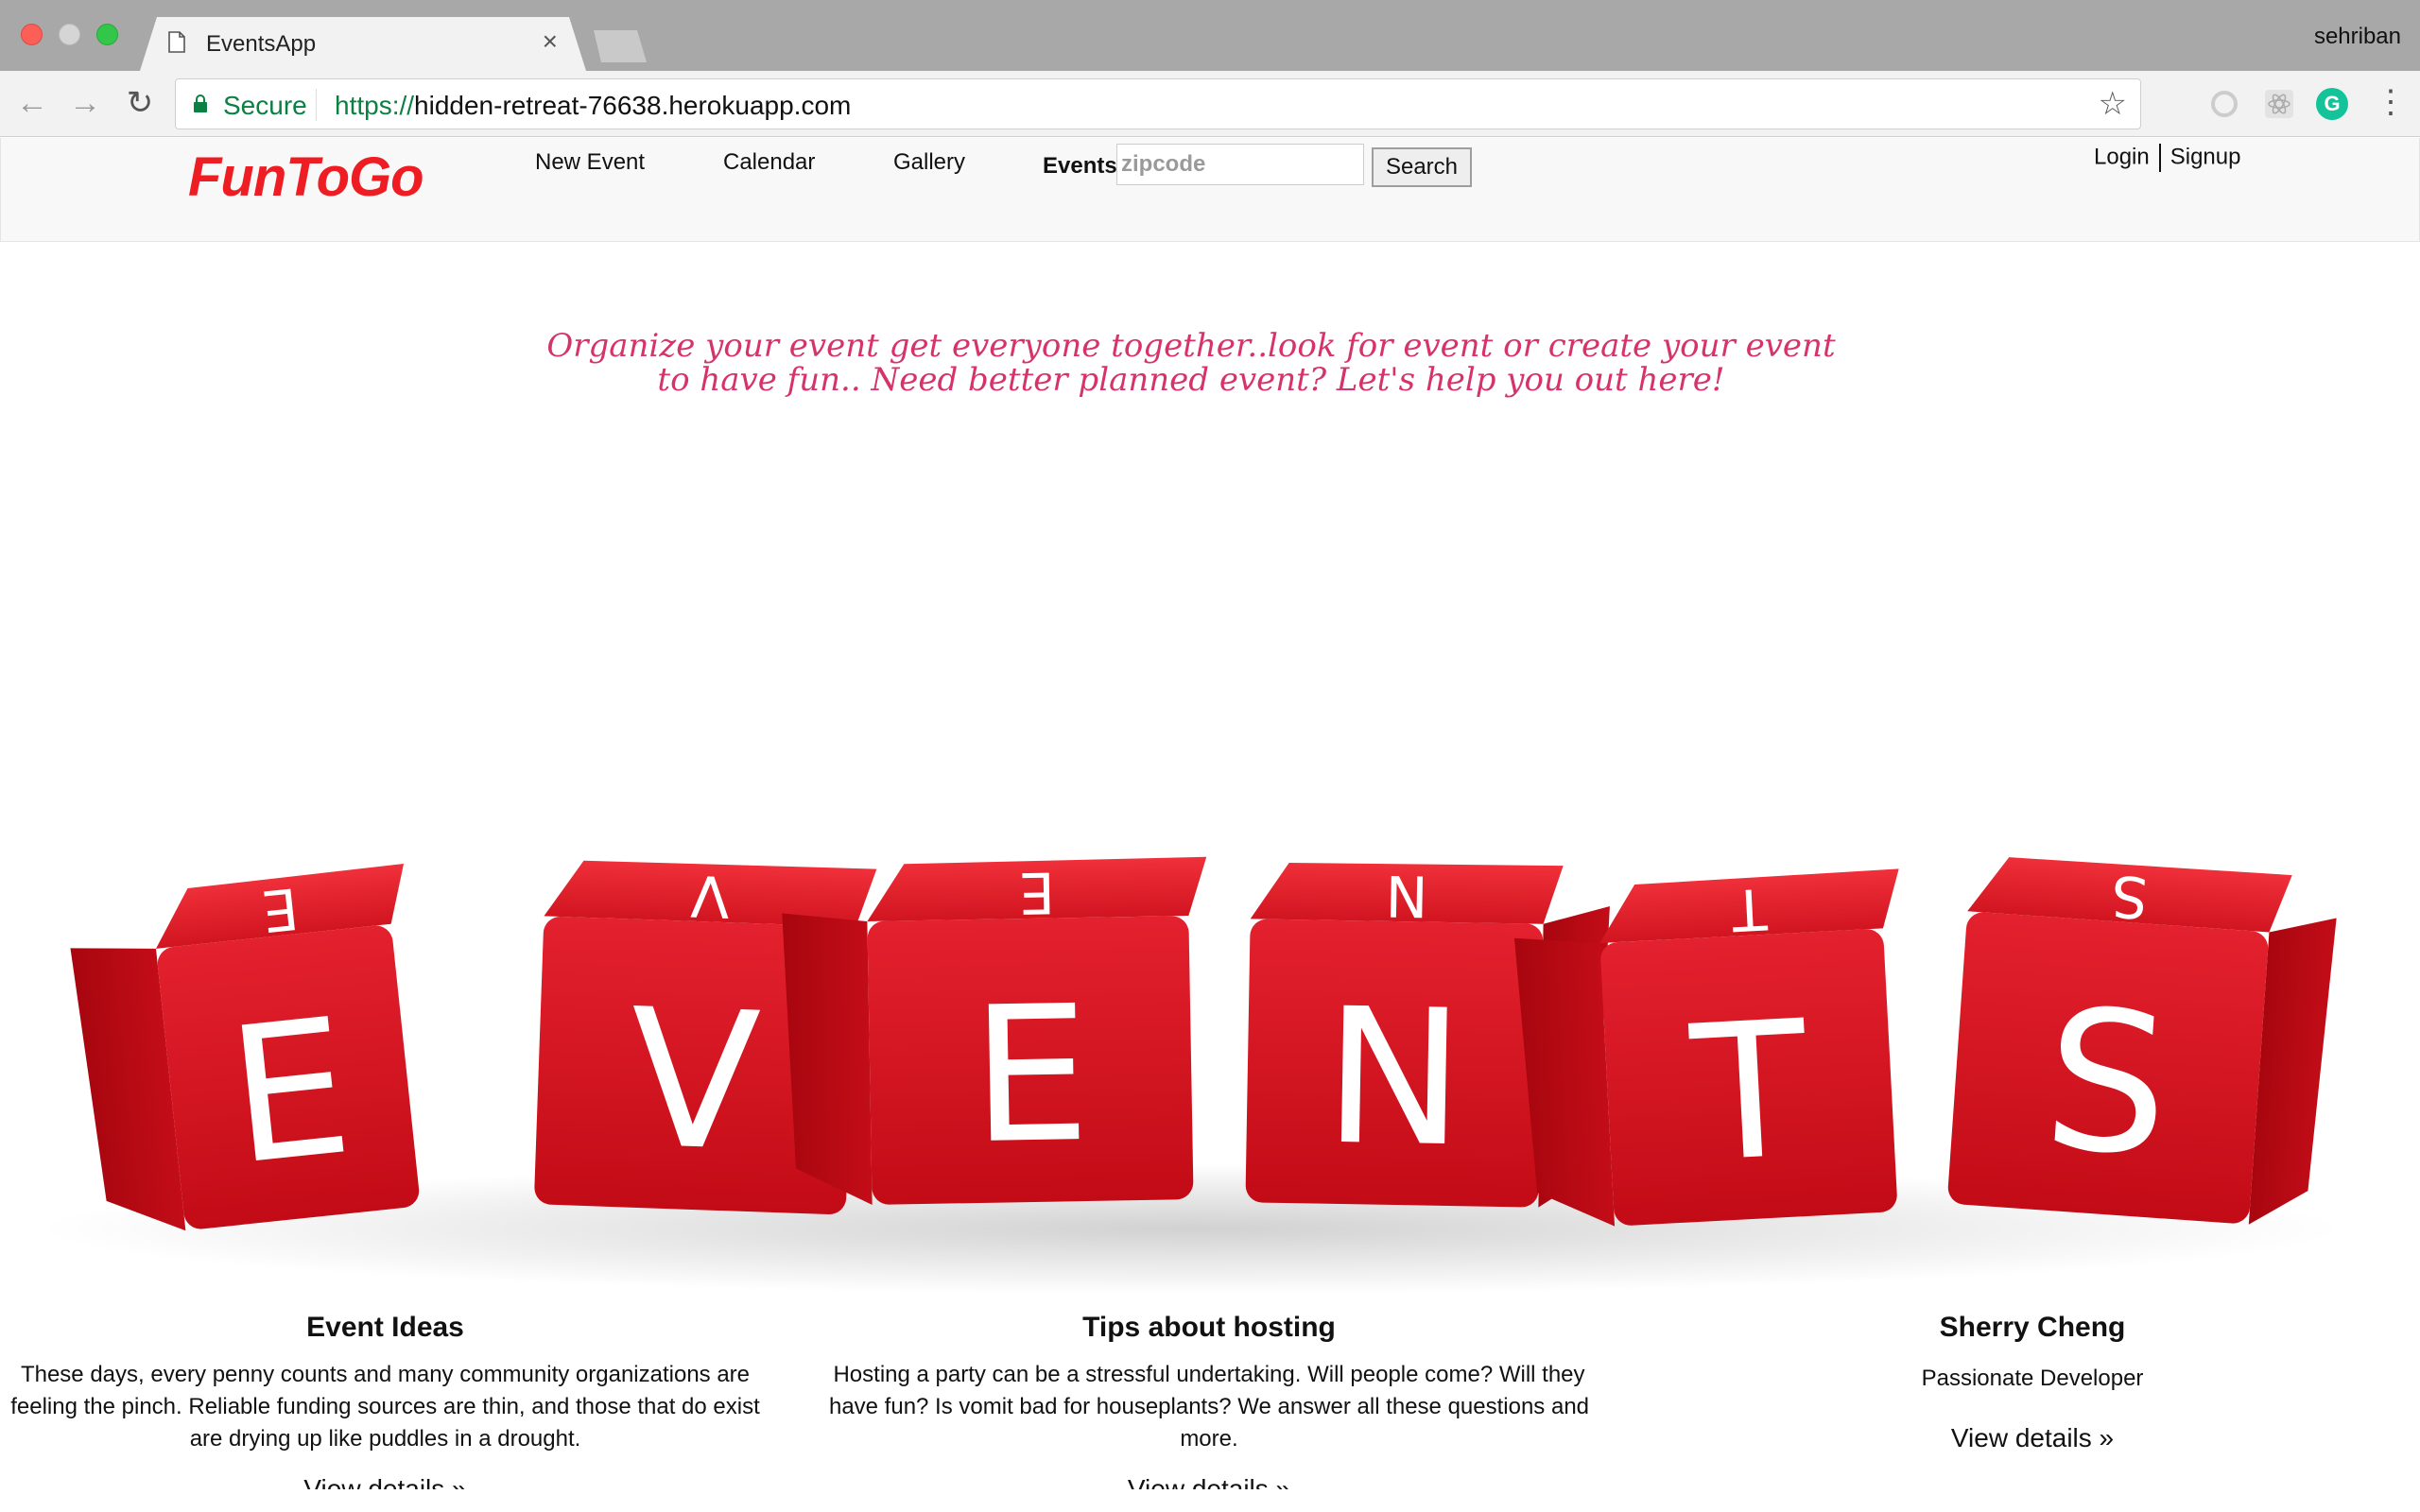 Image resolution: width=2420 pixels, height=1512 pixels. What do you see at coordinates (2113, 104) in the screenshot?
I see `star-icon: ☆` at bounding box center [2113, 104].